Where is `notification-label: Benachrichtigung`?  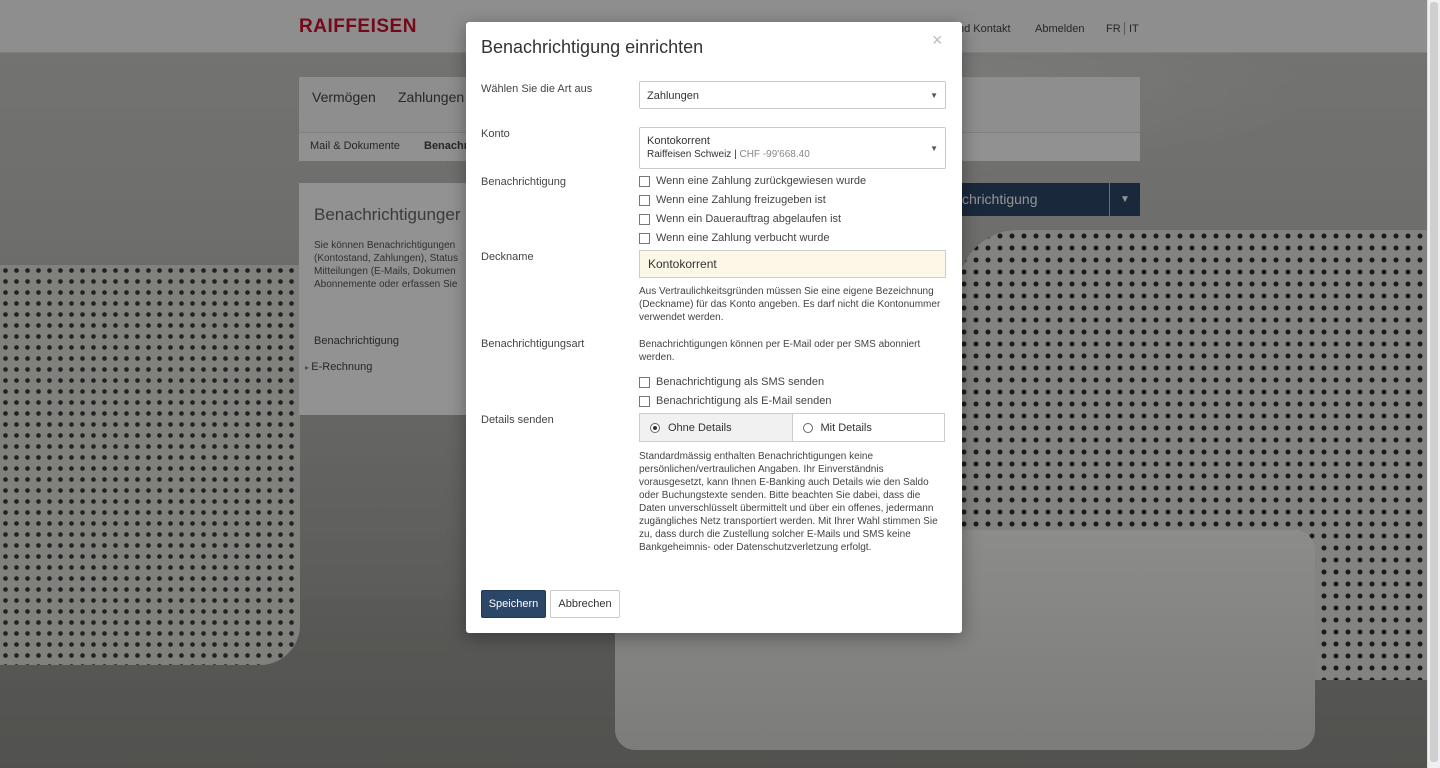
notification-label: Benachrichtigung is located at coordinates (524, 182).